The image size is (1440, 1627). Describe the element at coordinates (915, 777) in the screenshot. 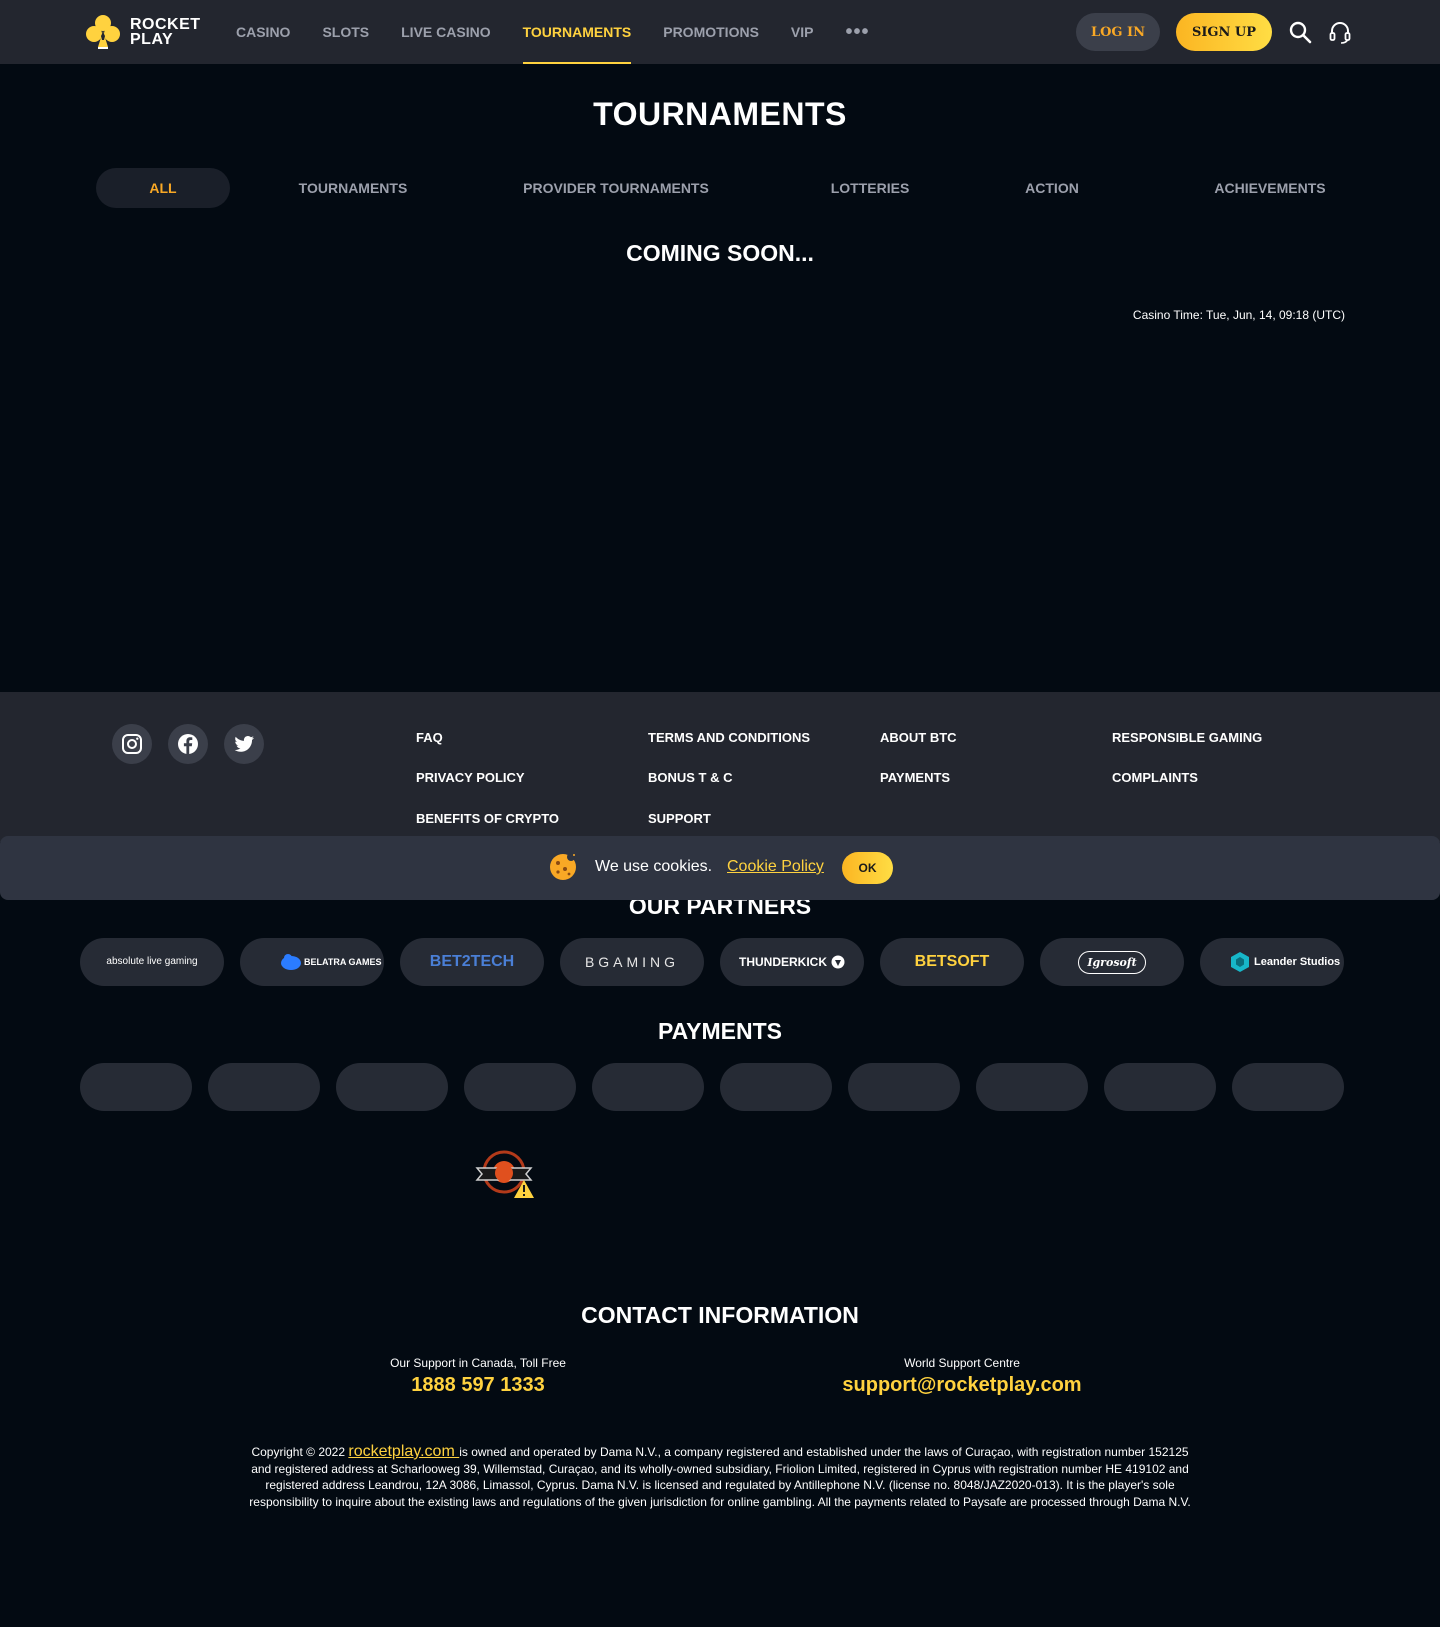

I see `footer-link-payments: PAYMENTS` at that location.